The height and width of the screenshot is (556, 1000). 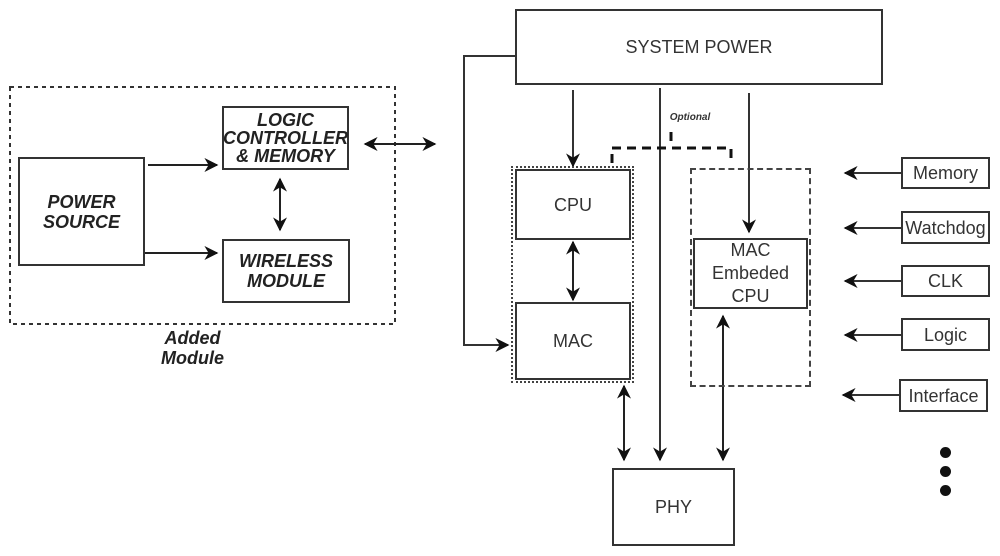 I want to click on peripheral-memory-label: Memory, so click(x=945, y=173).